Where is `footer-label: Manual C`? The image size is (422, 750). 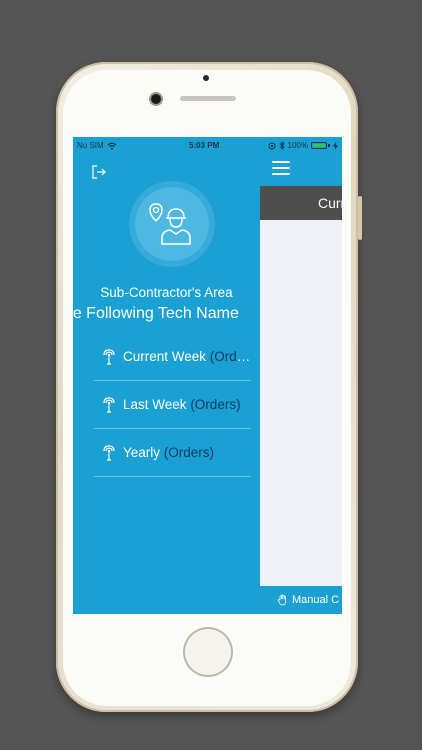 footer-label: Manual C is located at coordinates (316, 600).